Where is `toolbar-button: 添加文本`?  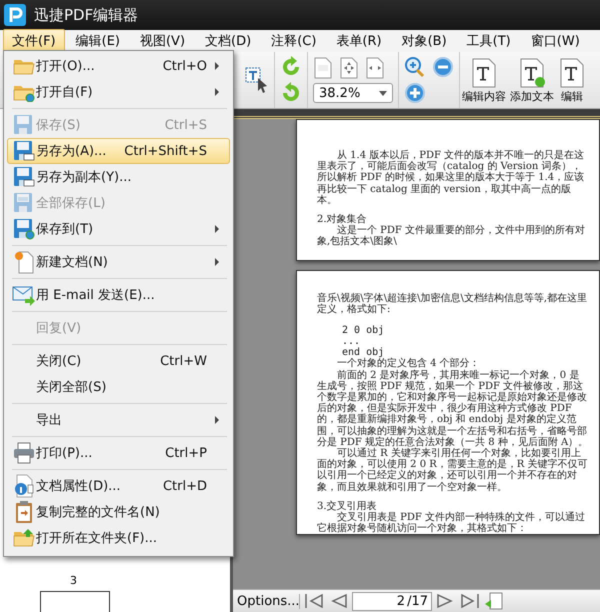 toolbar-button: 添加文本 is located at coordinates (532, 80).